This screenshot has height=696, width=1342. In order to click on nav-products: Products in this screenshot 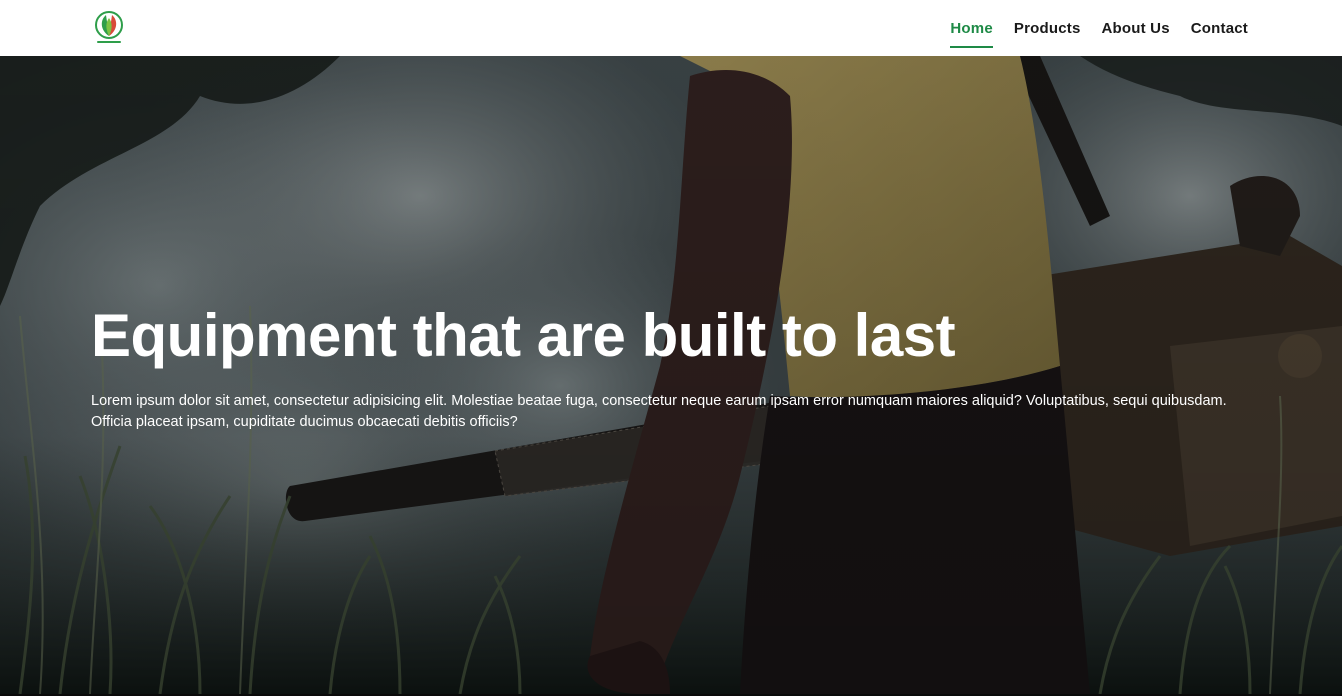, I will do `click(1047, 28)`.